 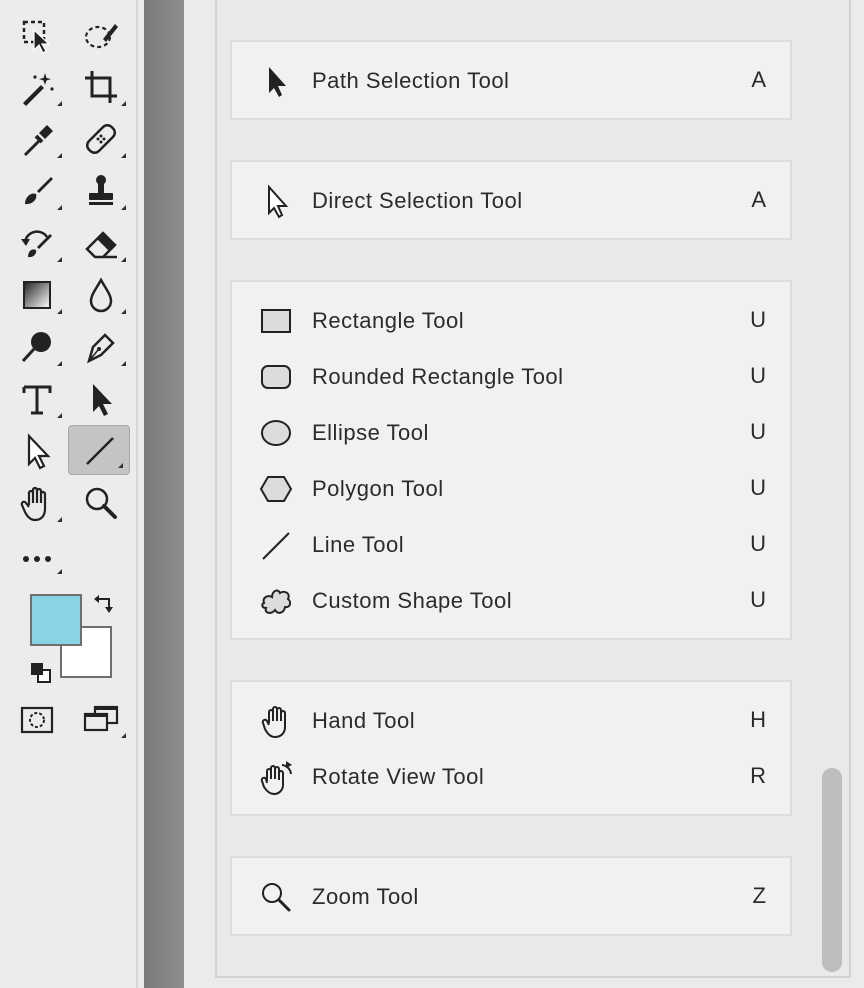 What do you see at coordinates (438, 376) in the screenshot?
I see `menu-item-label: Rounded Rectangle Tool` at bounding box center [438, 376].